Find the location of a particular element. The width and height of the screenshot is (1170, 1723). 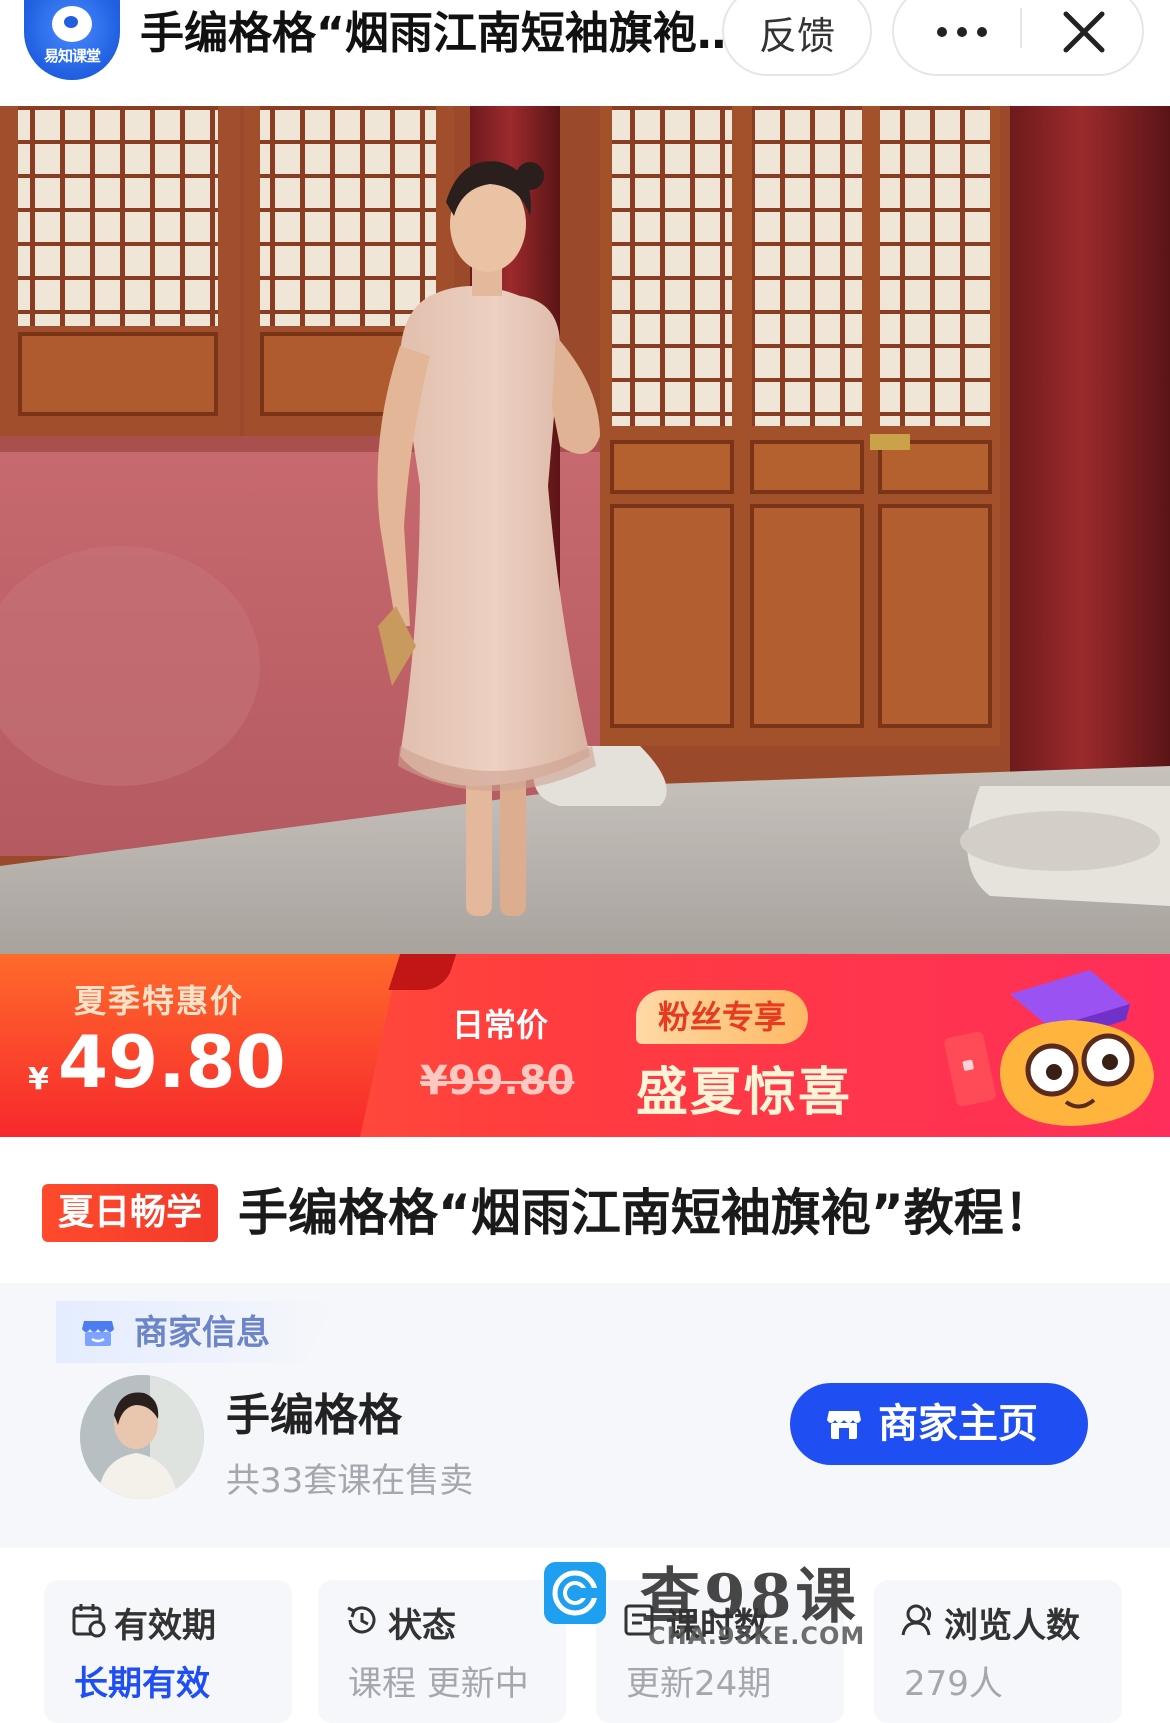

promo-headline: 盛夏惊喜 is located at coordinates (744, 1093).